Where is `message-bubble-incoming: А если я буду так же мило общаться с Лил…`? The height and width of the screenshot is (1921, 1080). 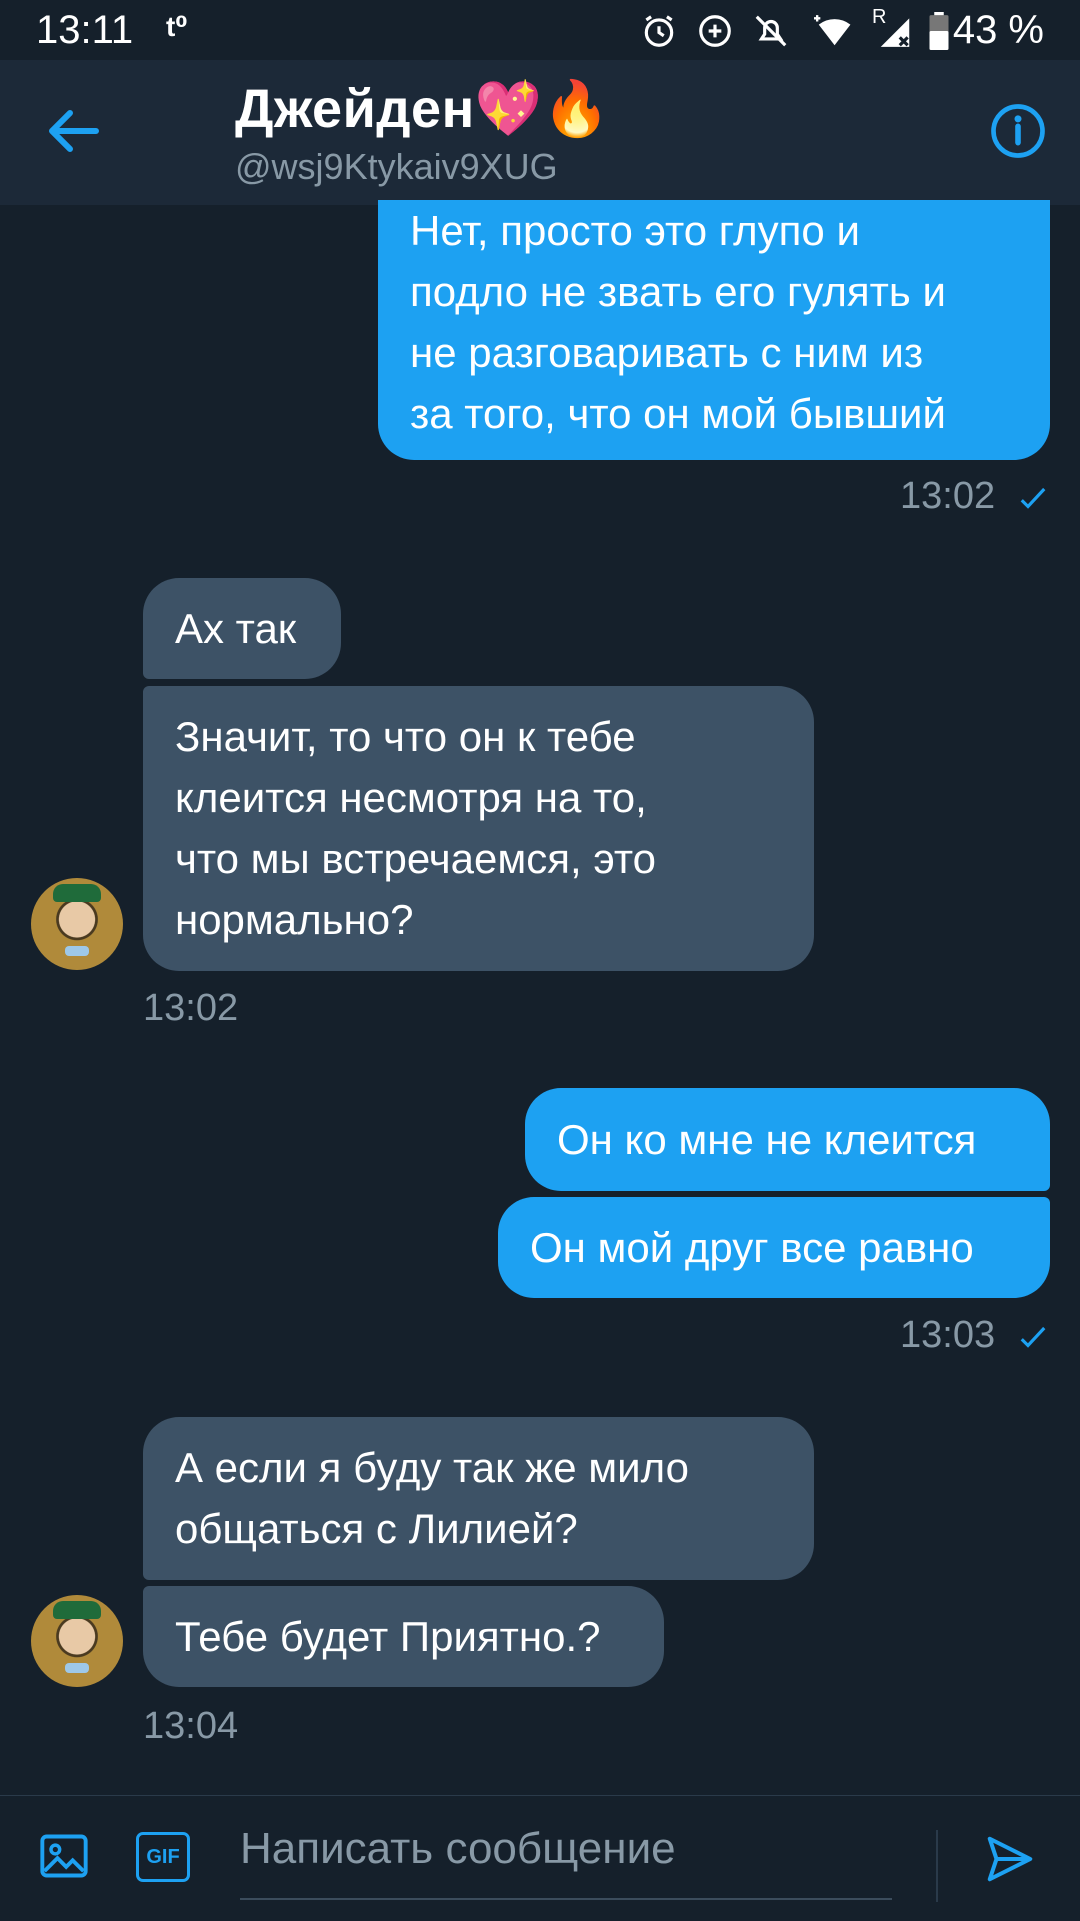
message-bubble-incoming: А если я буду так же мило общаться с Лил… is located at coordinates (478, 1498).